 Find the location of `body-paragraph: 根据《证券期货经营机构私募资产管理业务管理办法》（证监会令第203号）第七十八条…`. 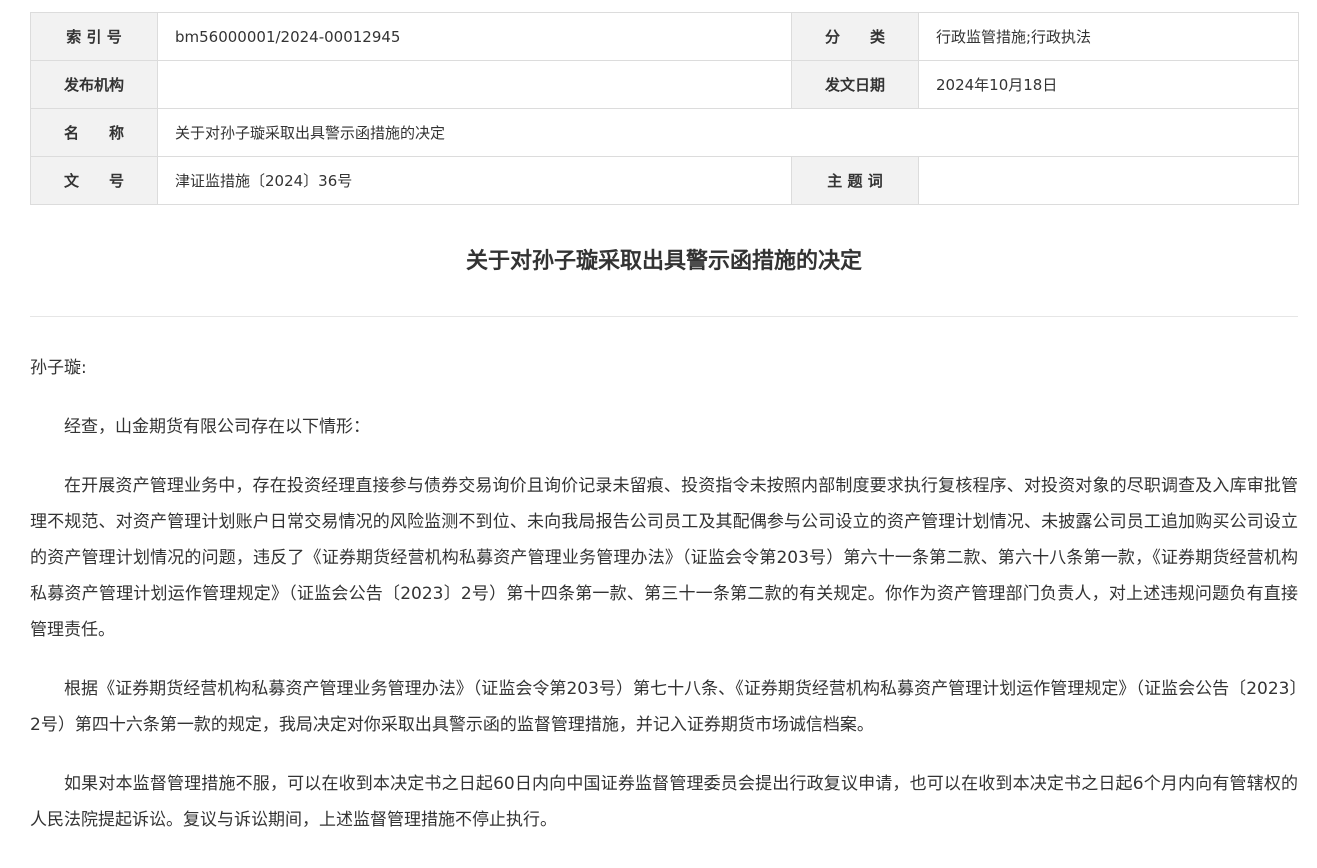

body-paragraph: 根据《证券期货经营机构私募资产管理业务管理办法》（证监会令第203号）第七十八条… is located at coordinates (664, 707).